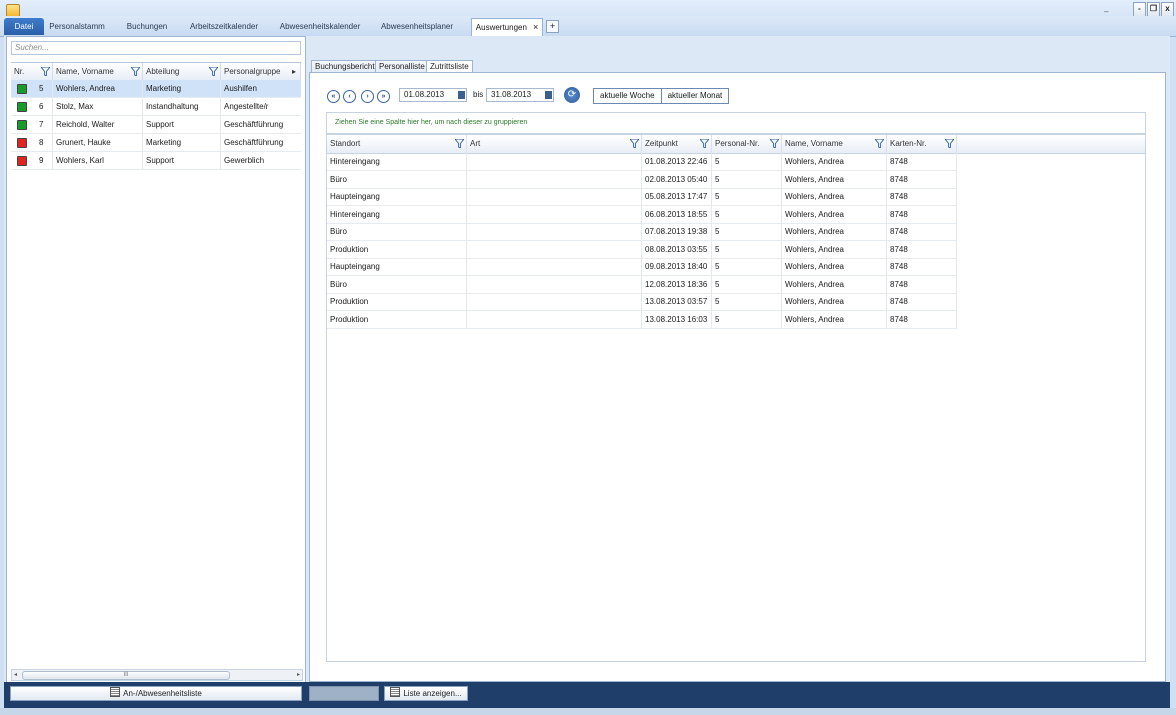 Image resolution: width=1176 pixels, height=715 pixels. What do you see at coordinates (147, 26) in the screenshot?
I see `tab-buchungen: Buchungen` at bounding box center [147, 26].